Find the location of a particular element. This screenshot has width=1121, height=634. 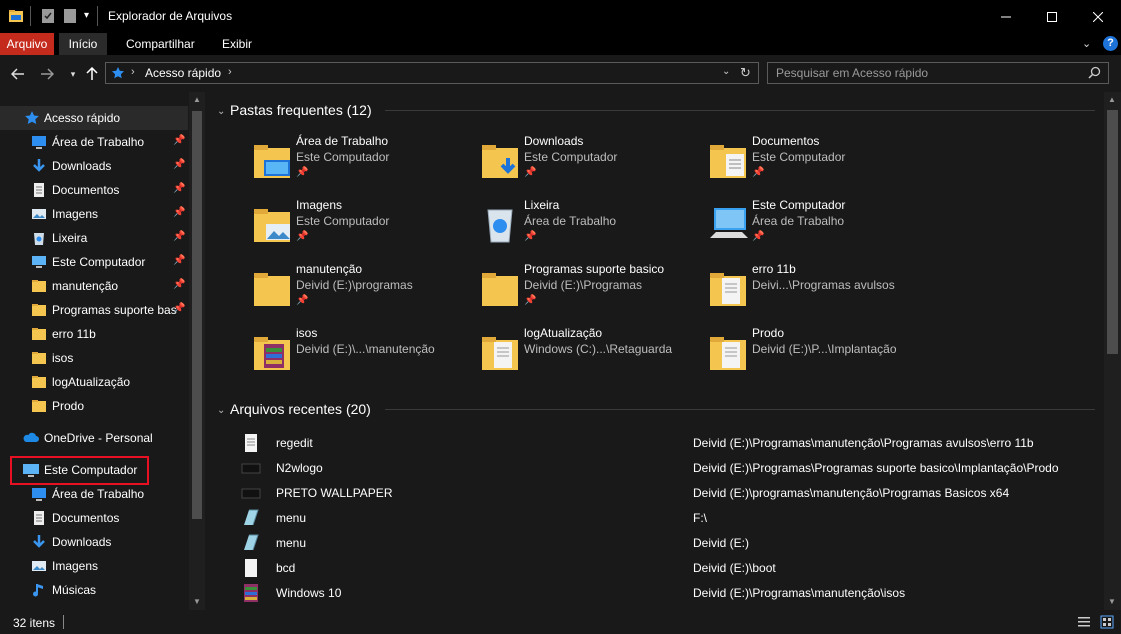

folder-docs-icon is located at coordinates (728, 288).